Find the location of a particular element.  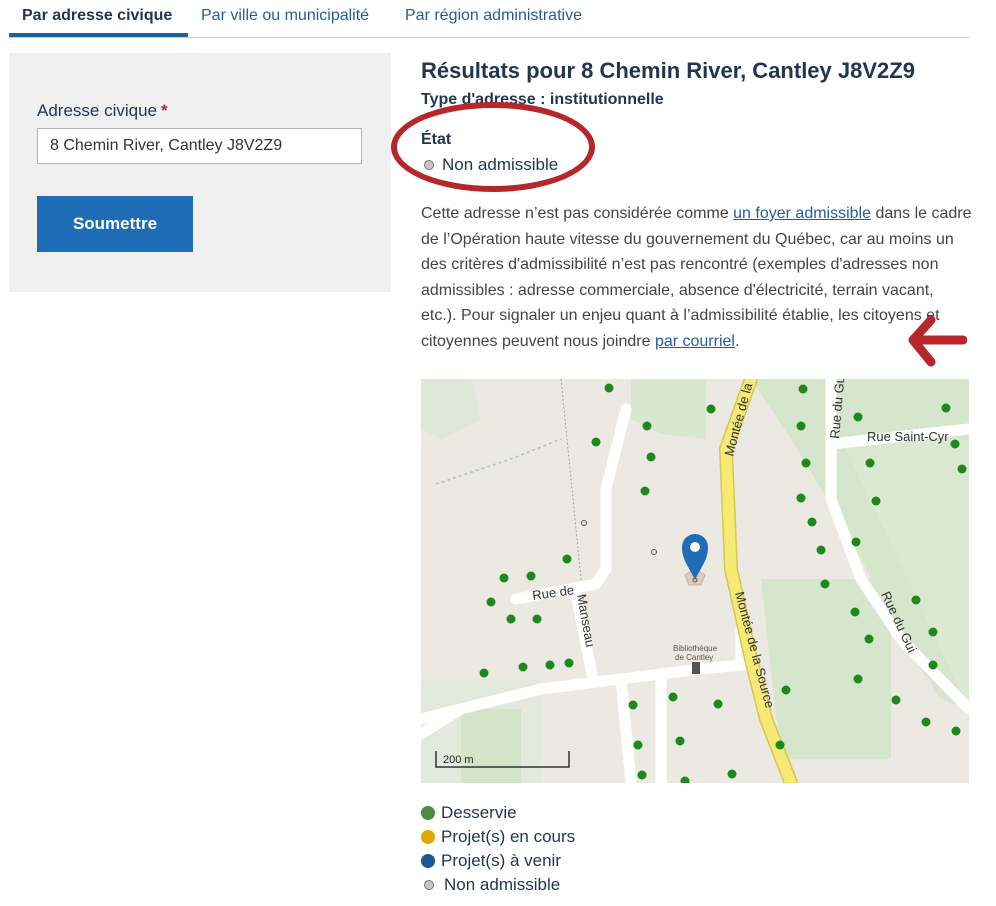

poi-label-line-1: Bibliothèque is located at coordinates (695, 648).